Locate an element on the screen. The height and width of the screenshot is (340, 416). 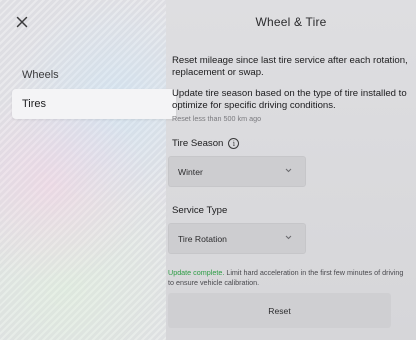
service-type-label-row: Service Type is located at coordinates (199, 210).